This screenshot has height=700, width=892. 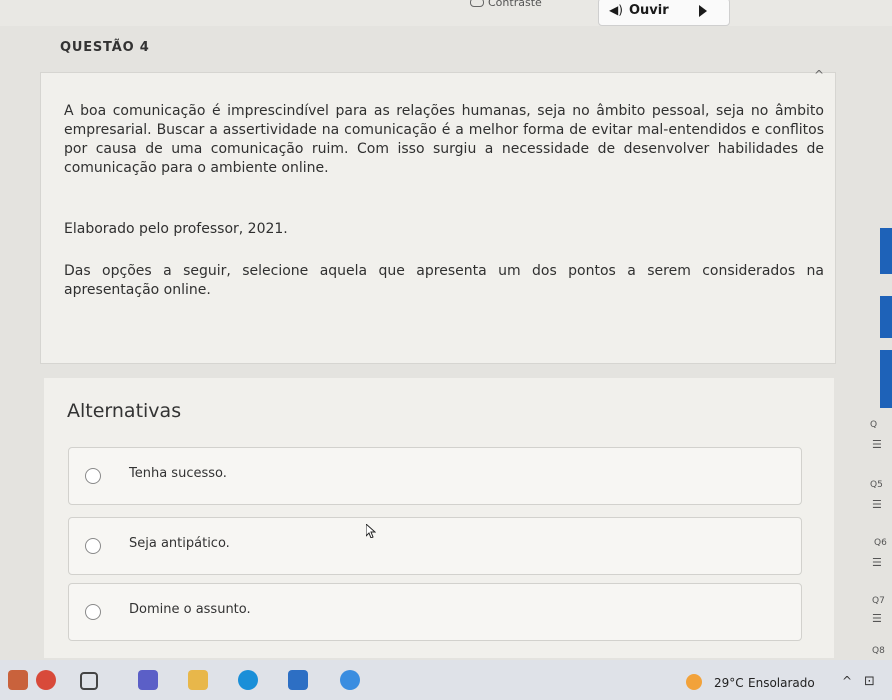 I want to click on option-a: Tenha sucesso., so click(x=435, y=476).